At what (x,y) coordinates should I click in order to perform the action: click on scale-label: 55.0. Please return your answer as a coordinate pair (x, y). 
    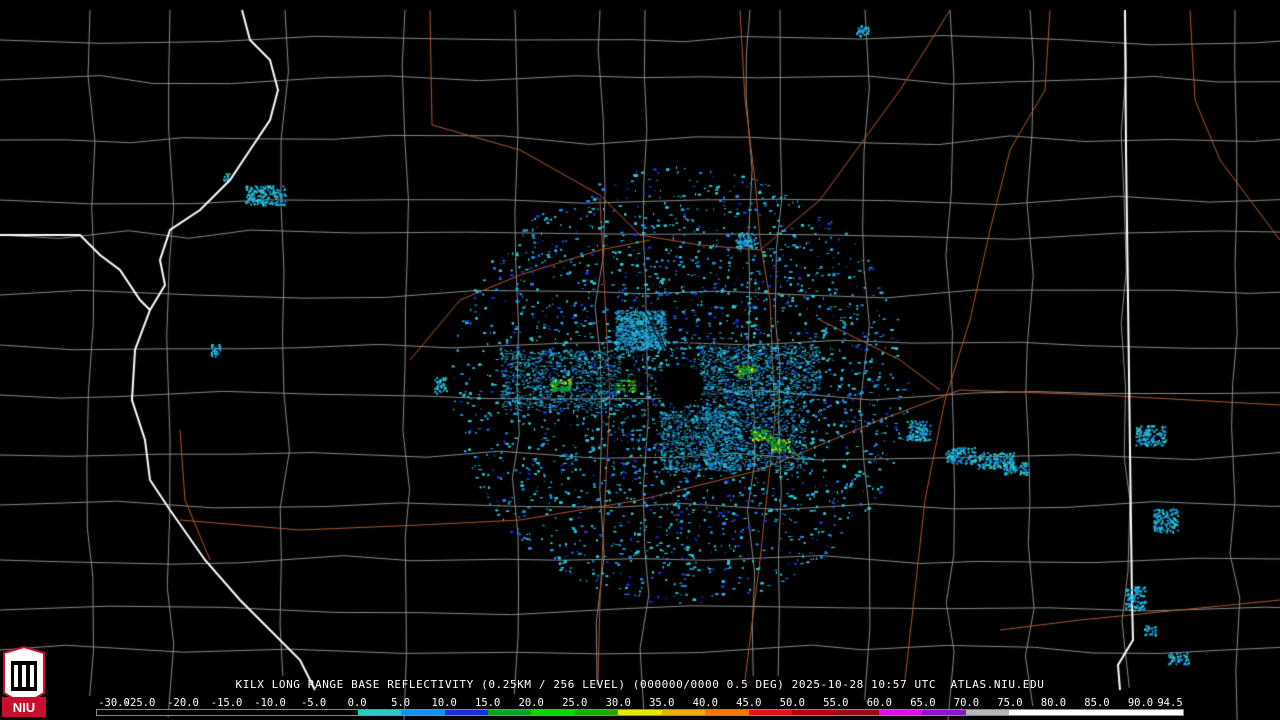
    Looking at the image, I should click on (836, 703).